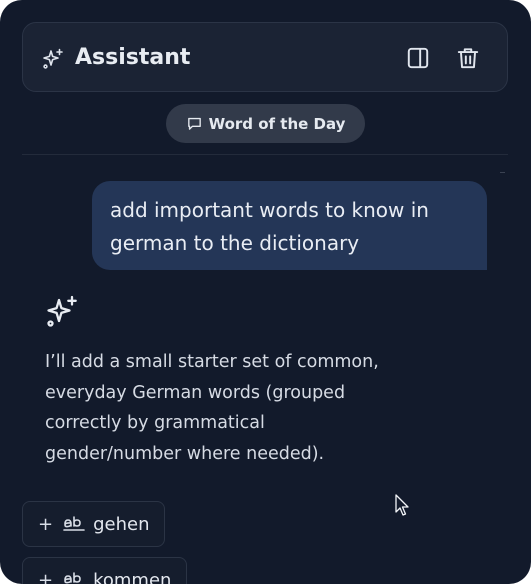 This screenshot has height=584, width=531. I want to click on word-of-the-day-button: Word of the Day, so click(265, 123).